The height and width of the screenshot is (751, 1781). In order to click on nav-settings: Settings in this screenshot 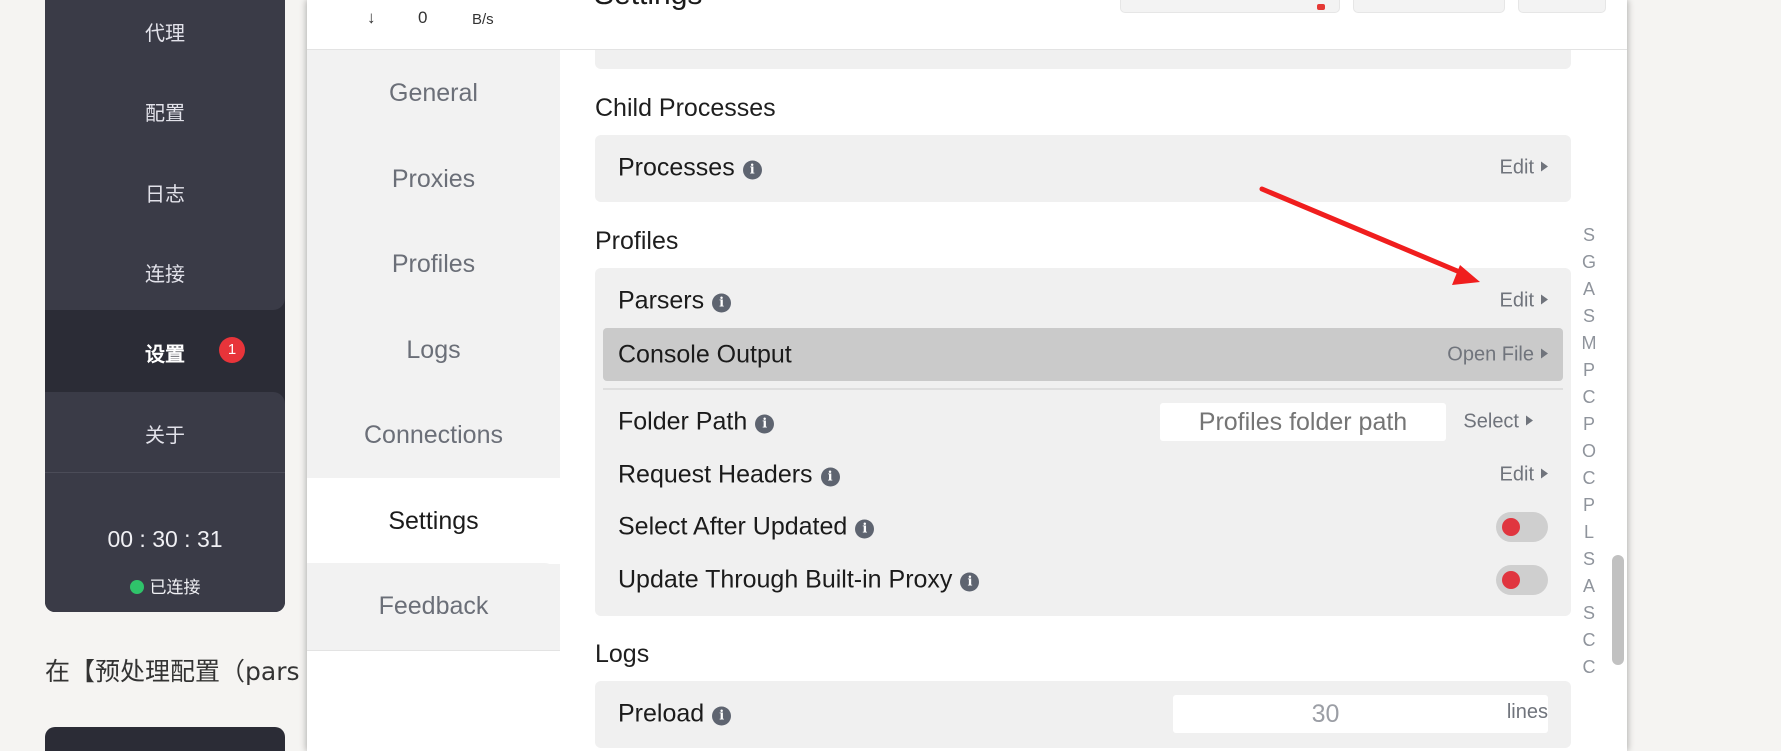, I will do `click(433, 521)`.